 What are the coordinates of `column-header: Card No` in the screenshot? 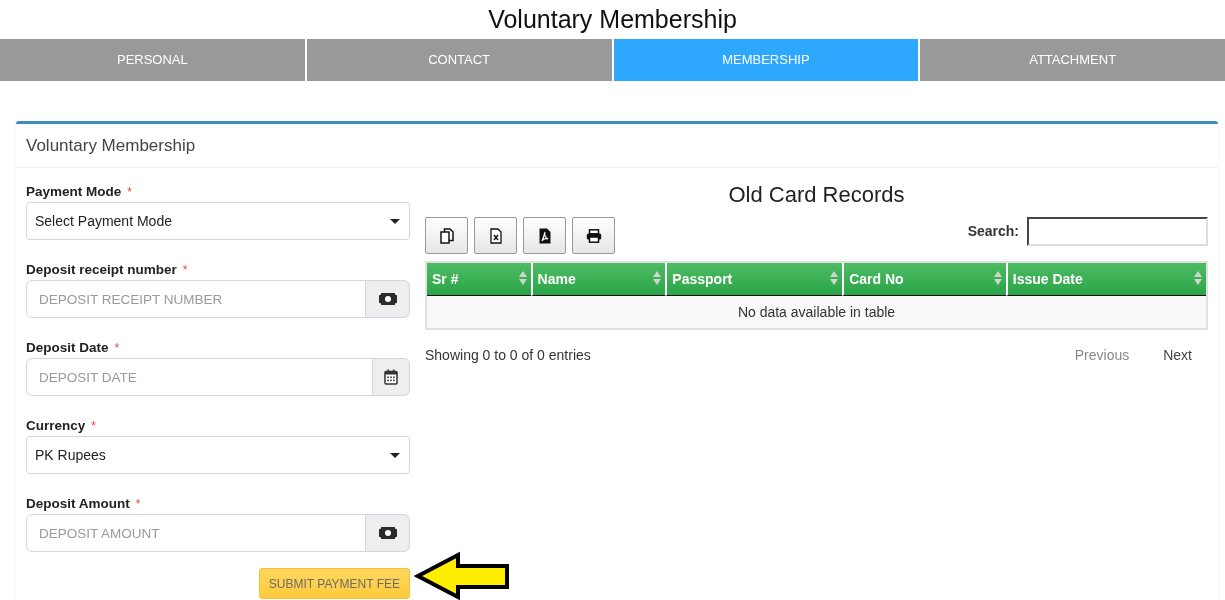 It's located at (924, 279).